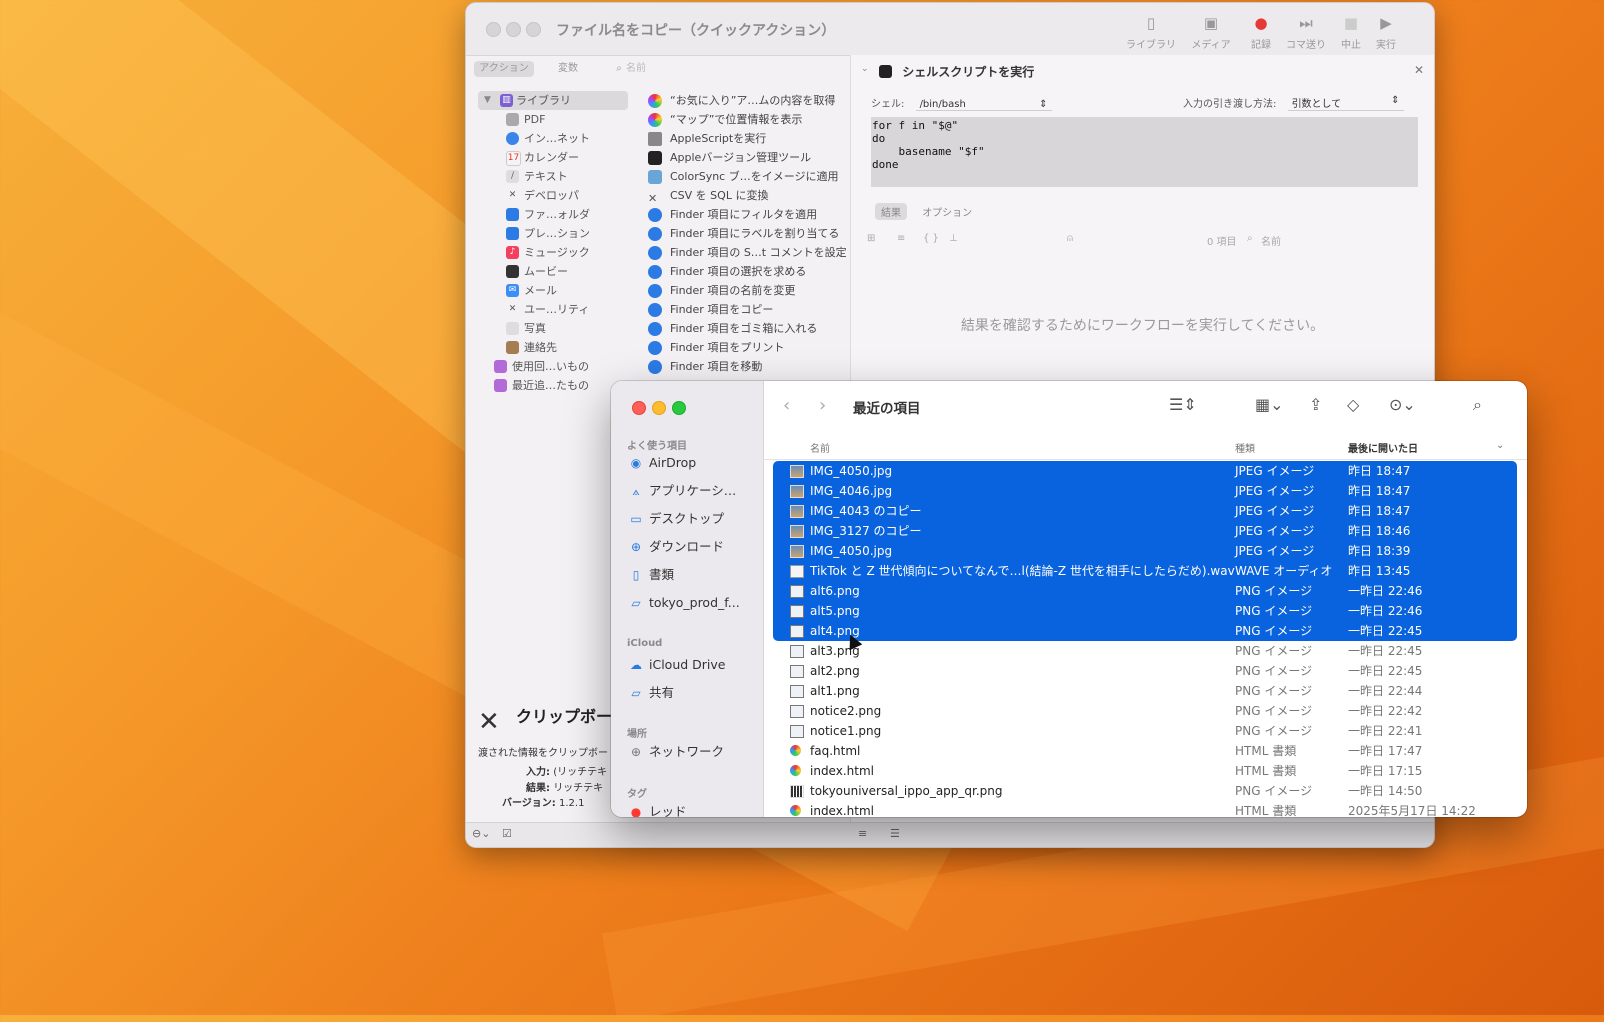 Image resolution: width=1604 pixels, height=1022 pixels. I want to click on tab-results: 結果, so click(891, 211).